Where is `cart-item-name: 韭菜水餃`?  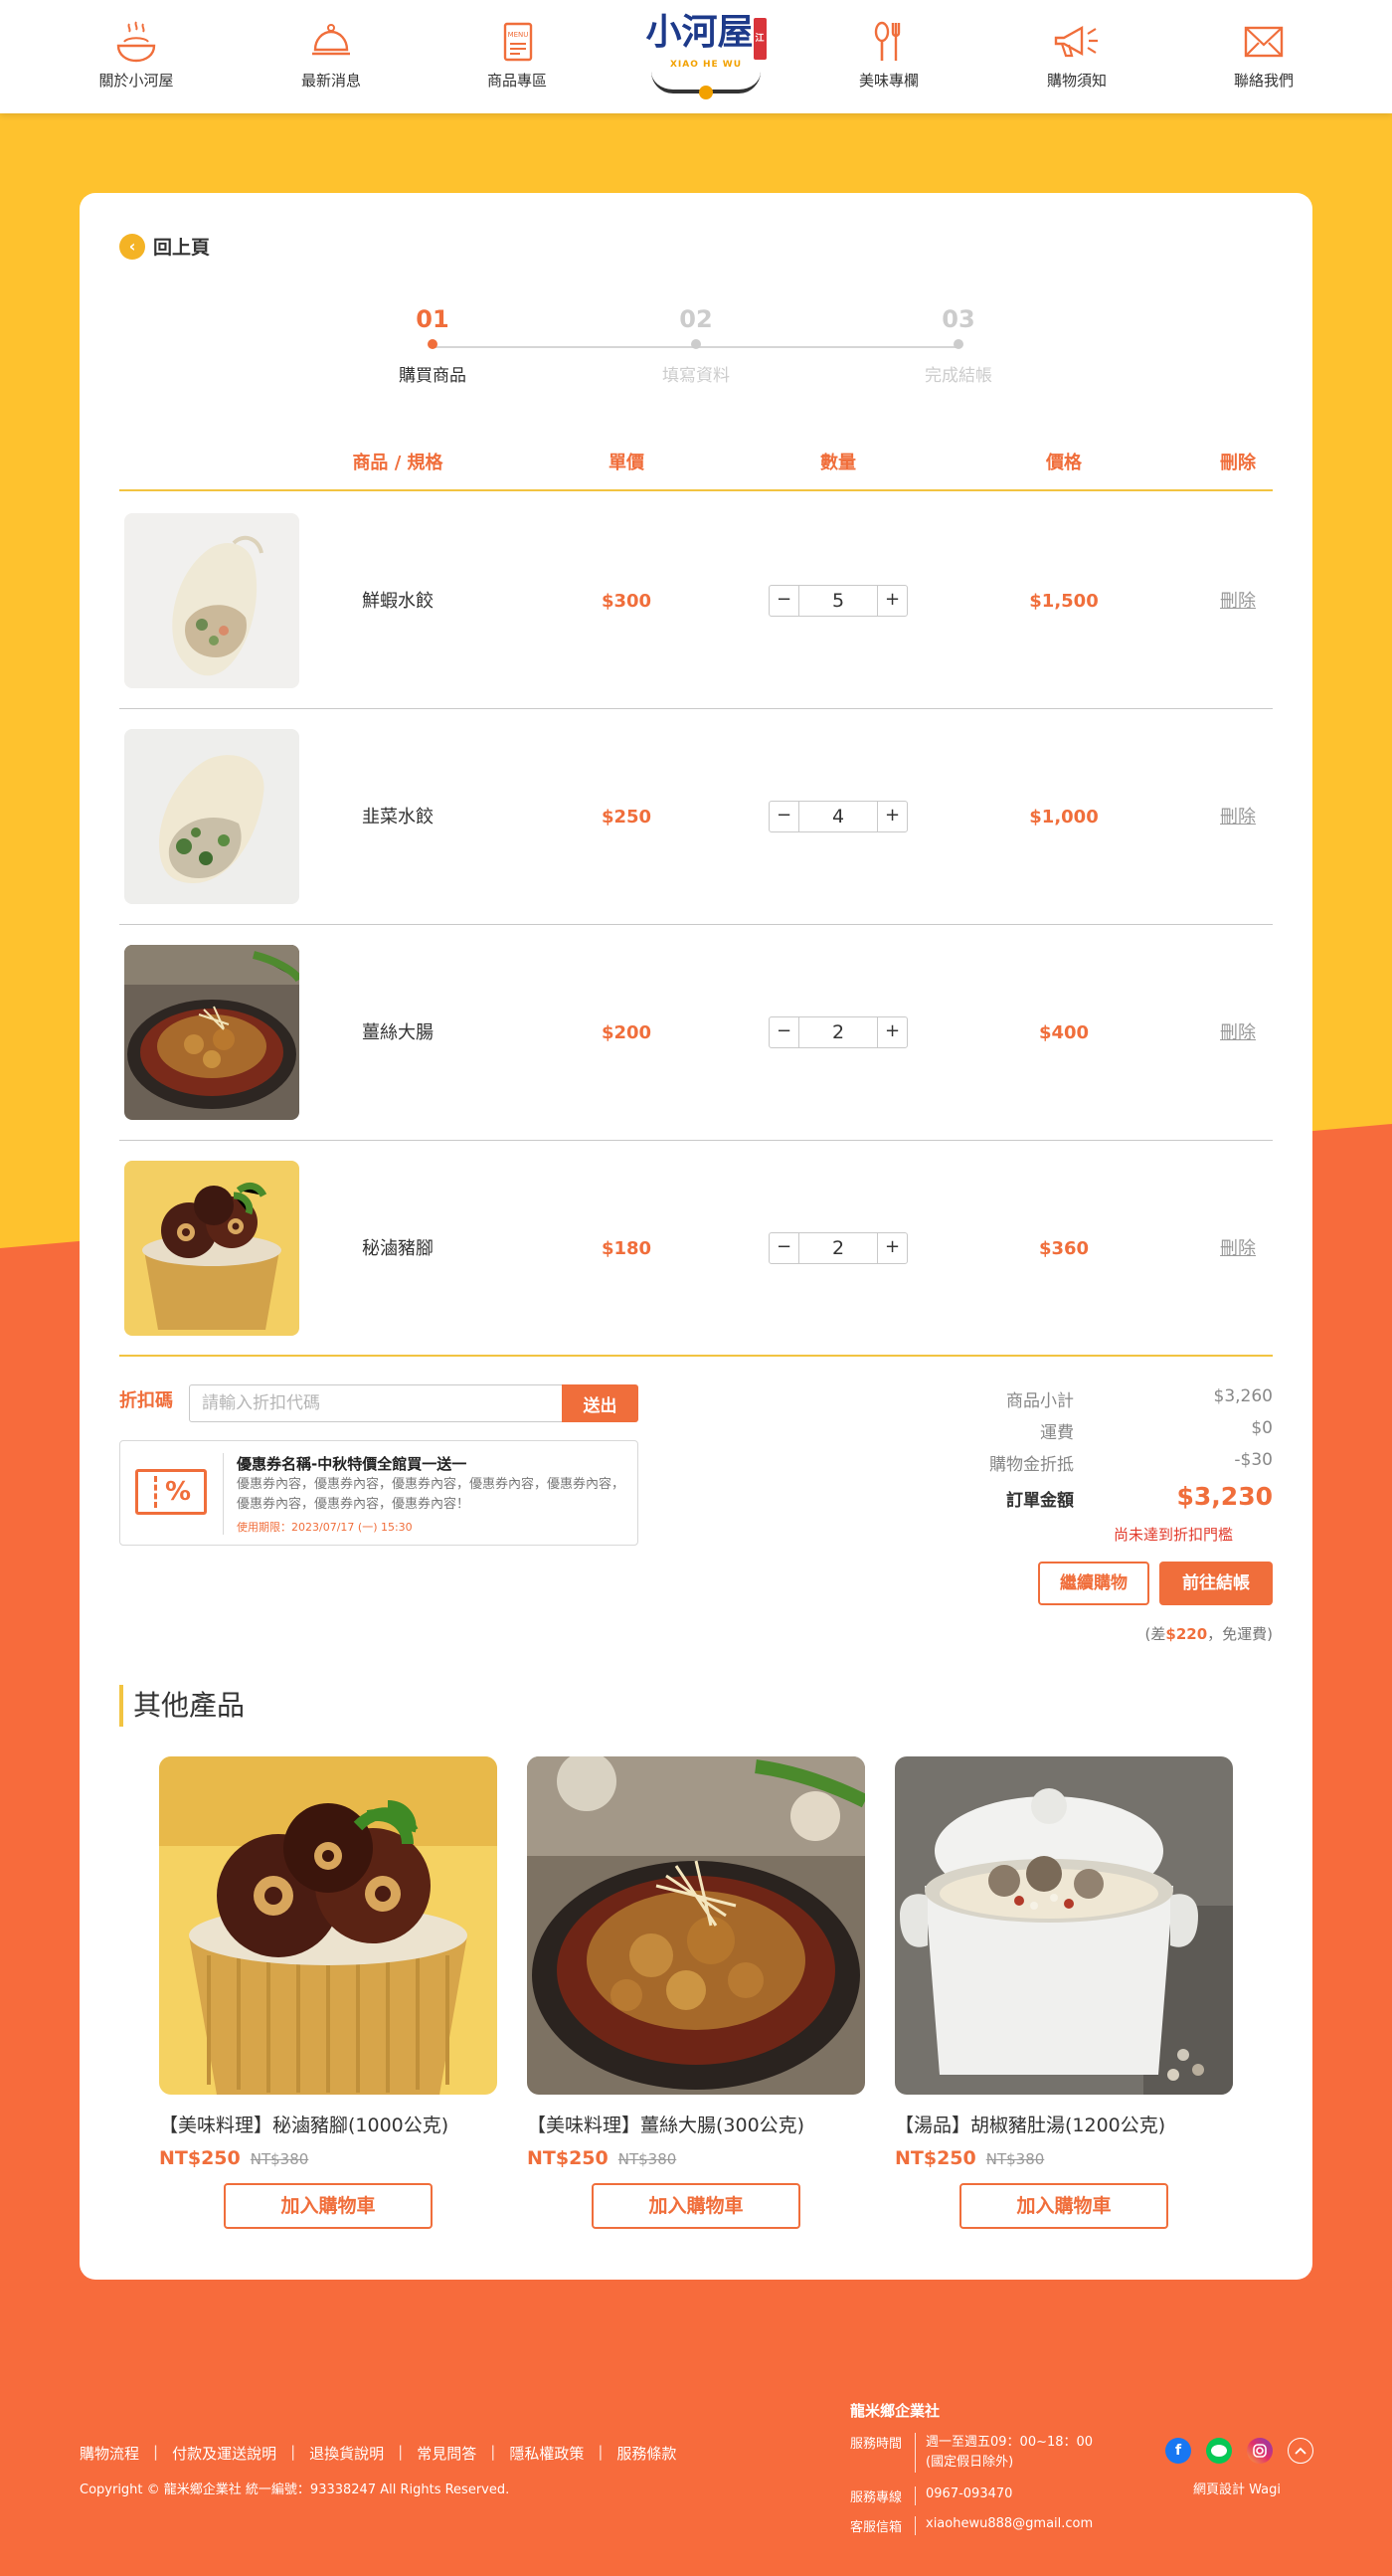
cart-item-name: 韭菜水餃 is located at coordinates (398, 817).